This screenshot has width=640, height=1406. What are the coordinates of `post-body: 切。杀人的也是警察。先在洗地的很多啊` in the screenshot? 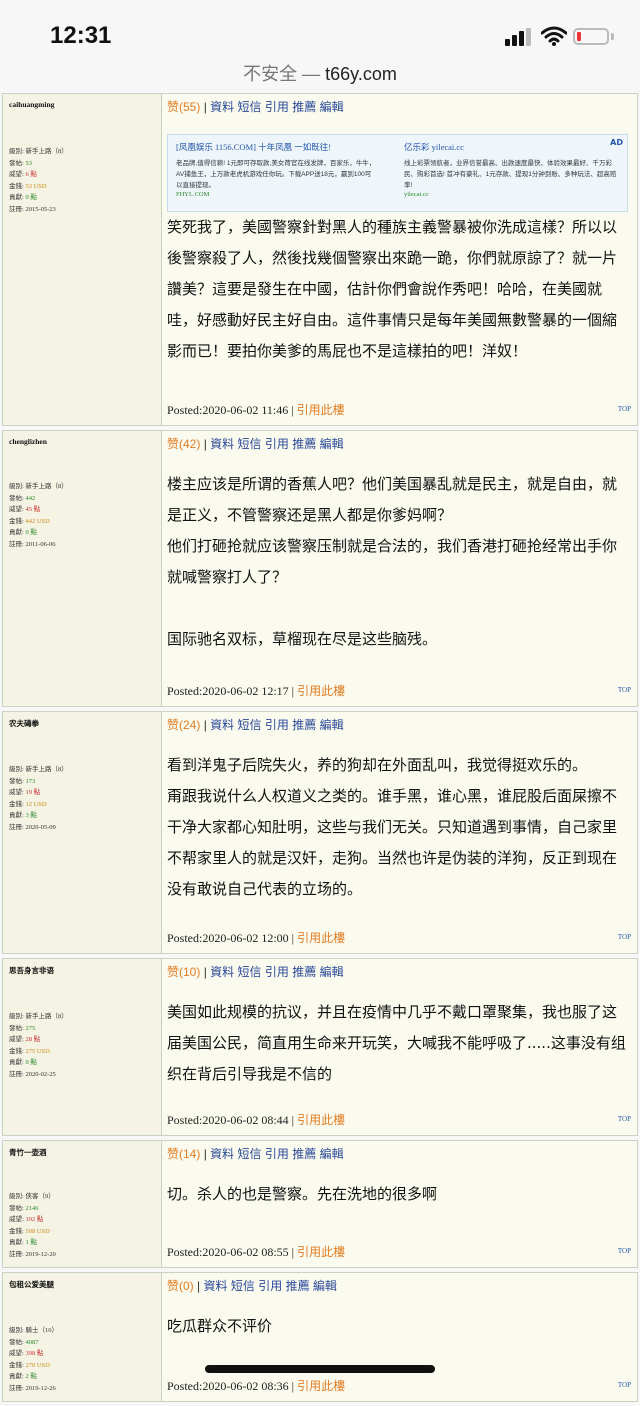 It's located at (302, 1194).